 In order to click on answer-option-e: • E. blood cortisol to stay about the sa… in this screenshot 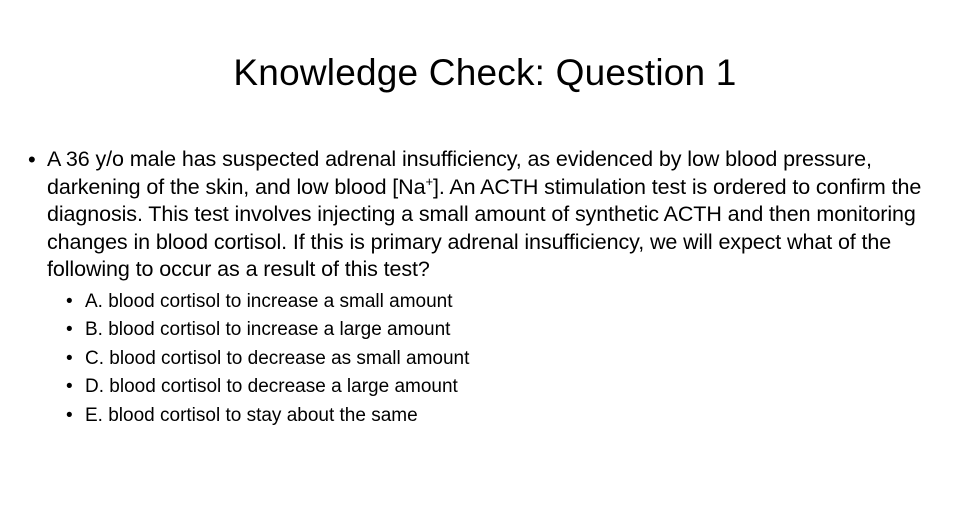, I will do `click(509, 416)`.